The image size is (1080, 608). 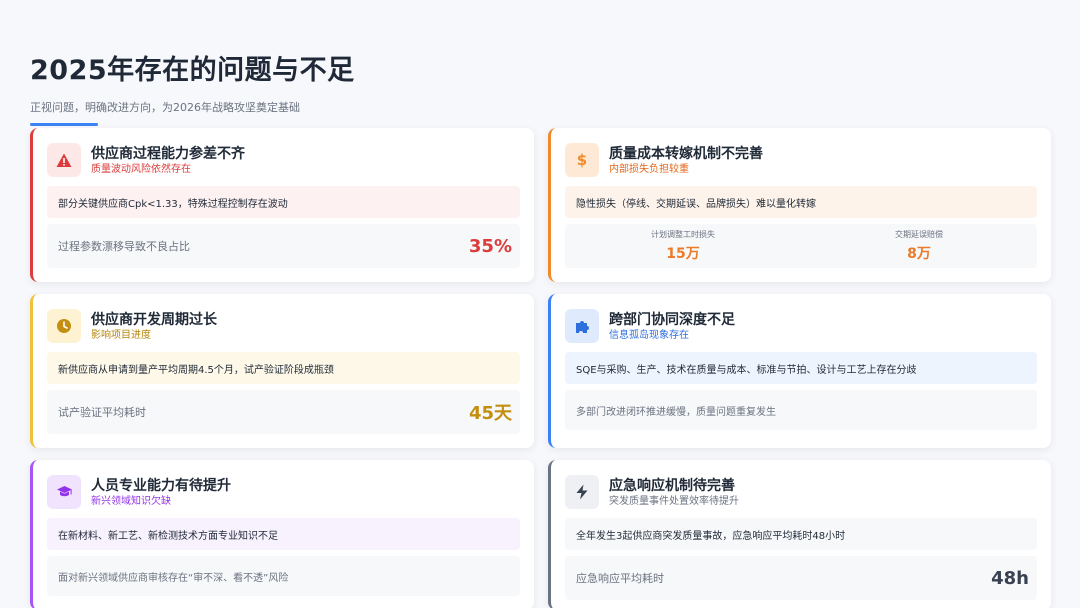 What do you see at coordinates (801, 410) in the screenshot?
I see `card-note: 多部门改进闭环推进缓慢，质量问题重复发生` at bounding box center [801, 410].